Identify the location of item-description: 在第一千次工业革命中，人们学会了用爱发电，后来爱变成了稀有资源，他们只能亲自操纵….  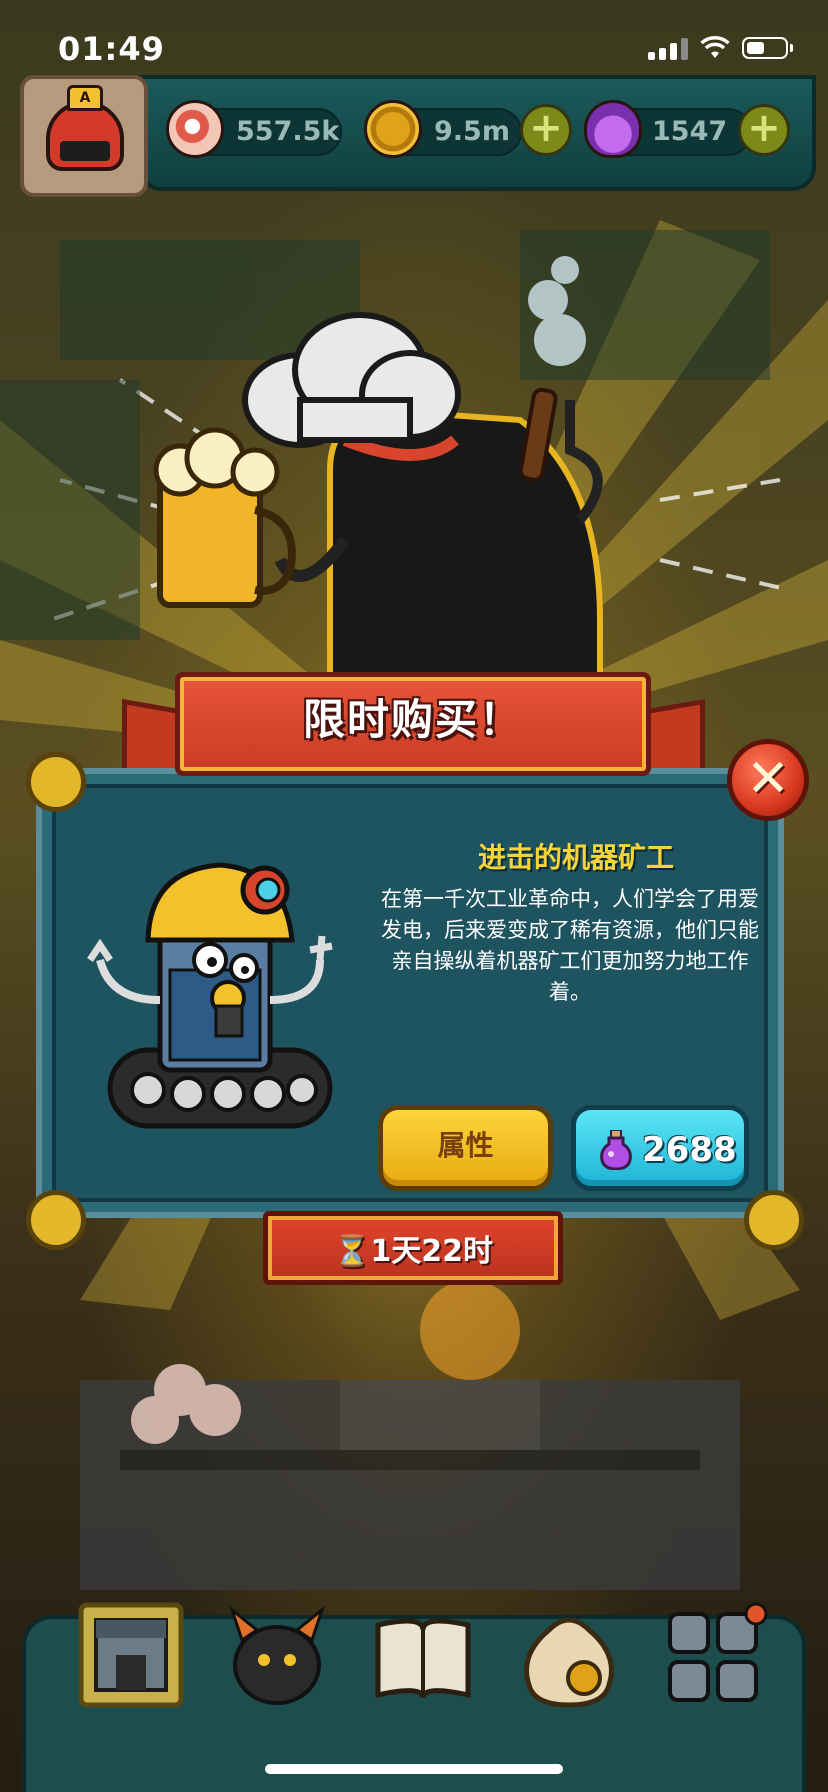
(570, 945).